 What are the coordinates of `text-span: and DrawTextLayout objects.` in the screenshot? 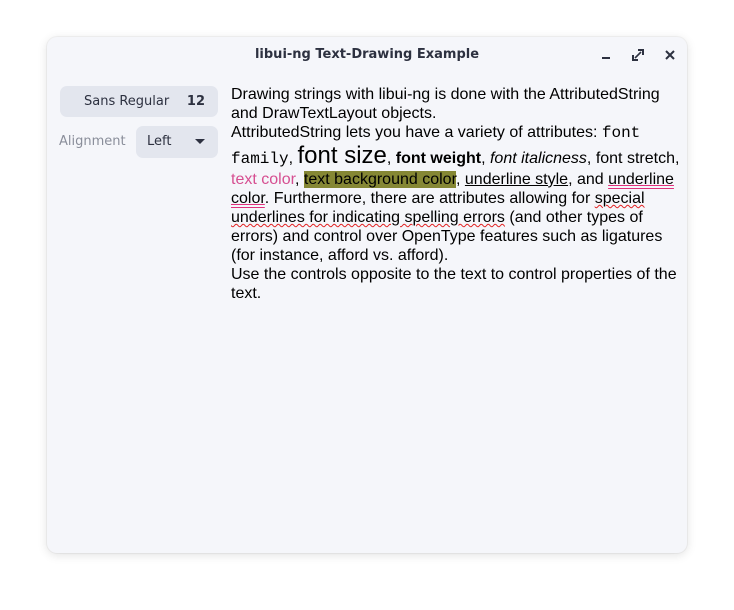 It's located at (334, 113).